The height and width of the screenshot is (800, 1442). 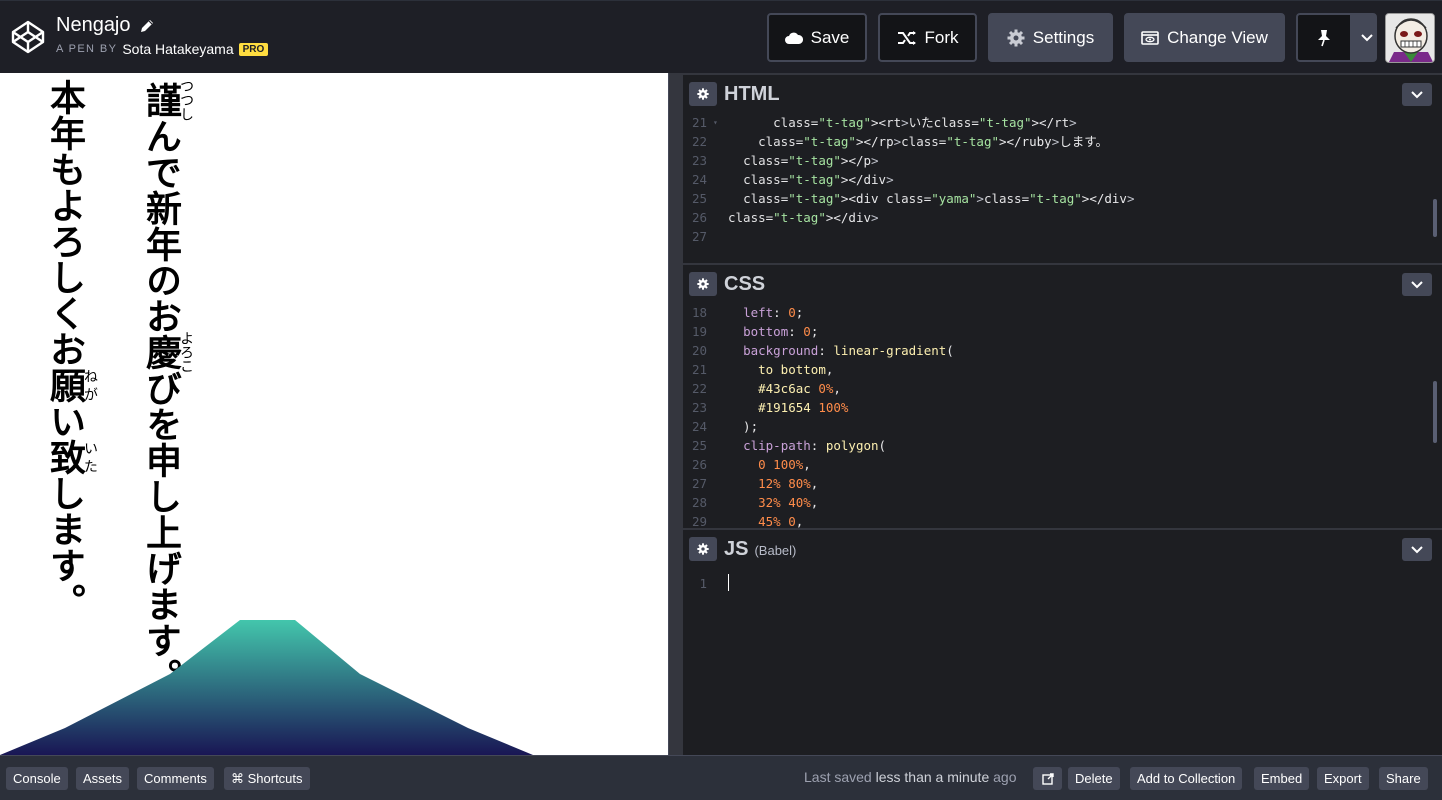 What do you see at coordinates (71, 457) in the screenshot?
I see `ruby-itashi: 致いた` at bounding box center [71, 457].